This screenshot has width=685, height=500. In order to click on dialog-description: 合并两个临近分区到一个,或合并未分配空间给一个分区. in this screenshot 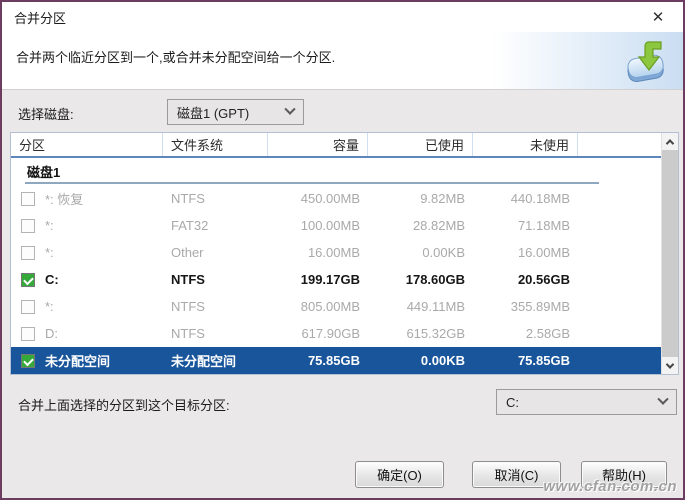, I will do `click(176, 57)`.